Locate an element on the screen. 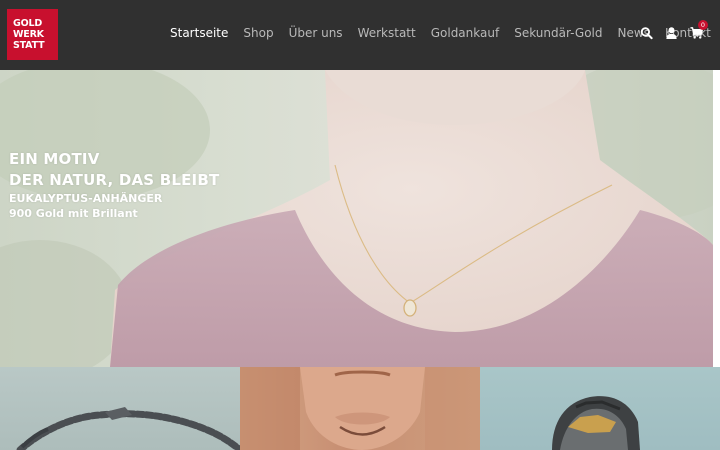 The image size is (720, 450). portrait-image is located at coordinates (360, 408).